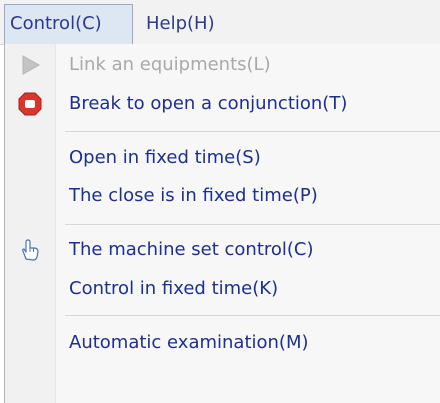 The height and width of the screenshot is (403, 440). I want to click on menu-help: Help(H), so click(180, 24).